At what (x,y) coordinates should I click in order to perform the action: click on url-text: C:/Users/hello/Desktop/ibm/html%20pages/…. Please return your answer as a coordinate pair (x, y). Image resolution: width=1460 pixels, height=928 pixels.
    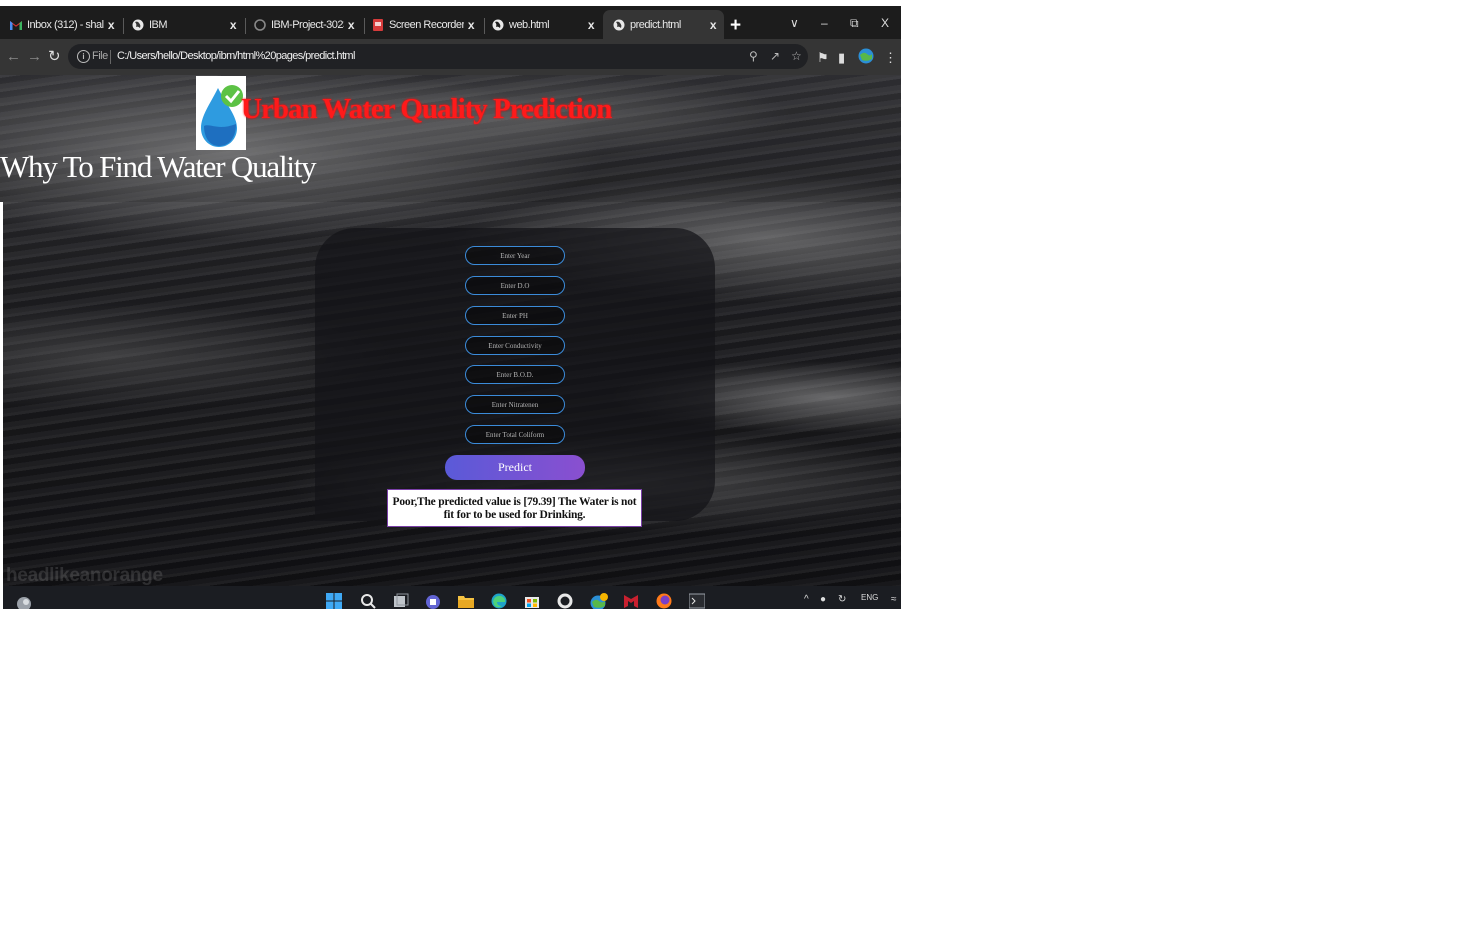
    Looking at the image, I should click on (236, 56).